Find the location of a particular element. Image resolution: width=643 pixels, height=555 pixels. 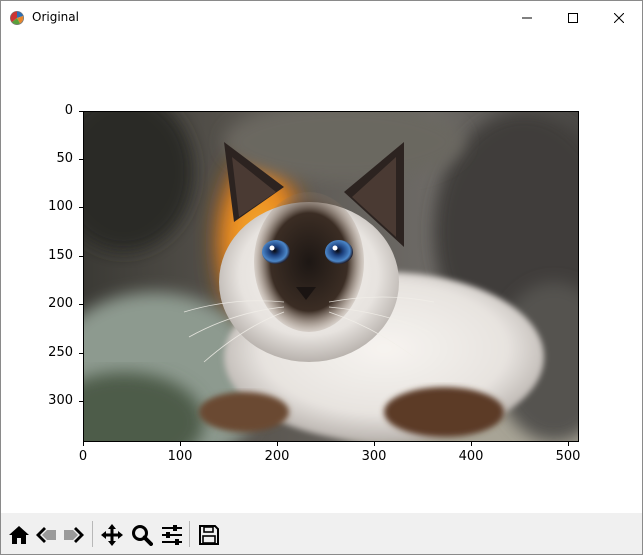

minimize-button is located at coordinates (527, 17).